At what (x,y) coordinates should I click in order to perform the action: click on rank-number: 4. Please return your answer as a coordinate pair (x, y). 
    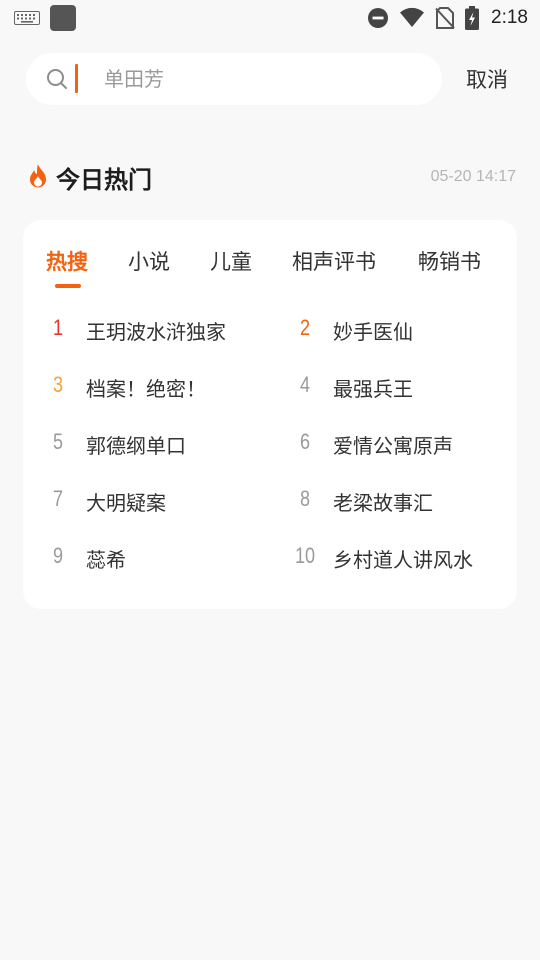
    Looking at the image, I should click on (305, 384).